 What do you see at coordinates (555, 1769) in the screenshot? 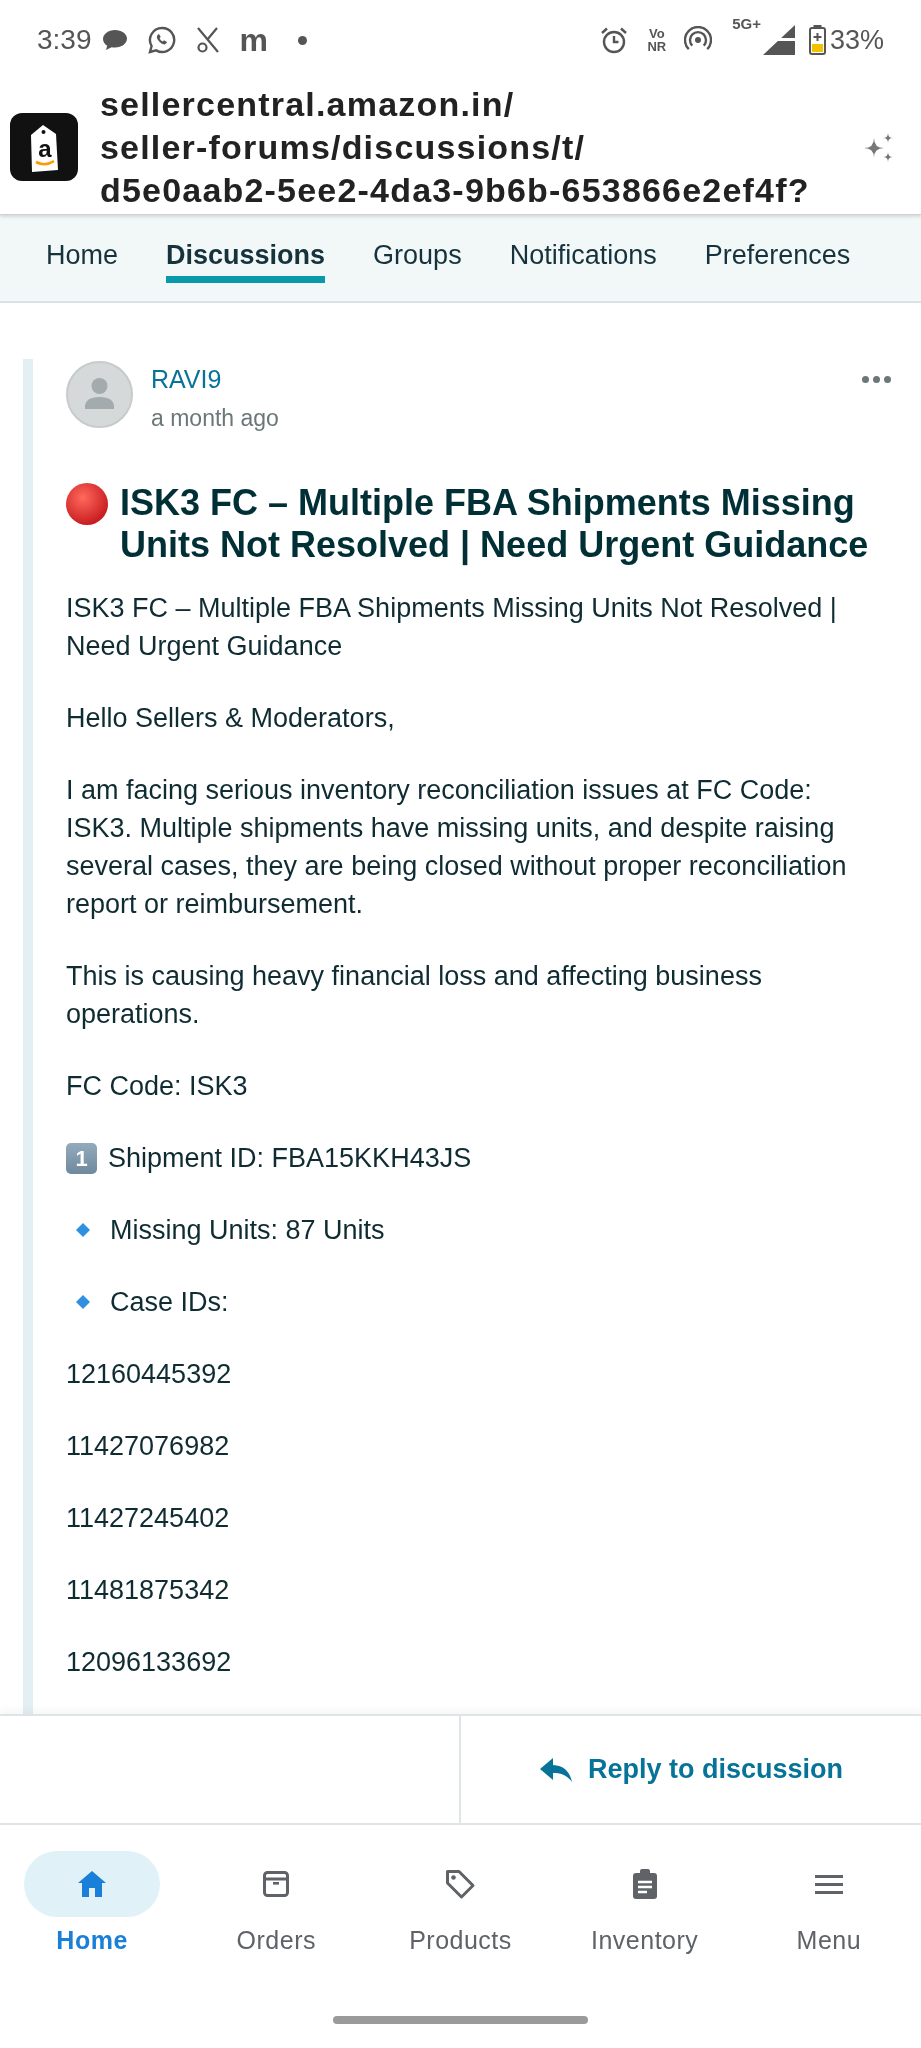
I see `reply-icon` at bounding box center [555, 1769].